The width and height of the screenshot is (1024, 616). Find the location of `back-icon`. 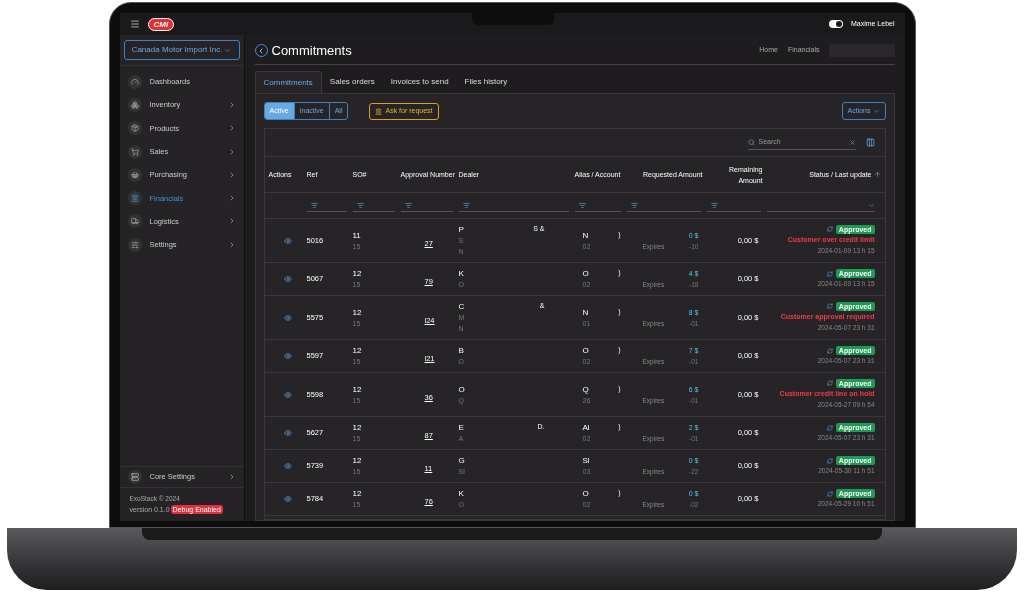

back-icon is located at coordinates (261, 50).